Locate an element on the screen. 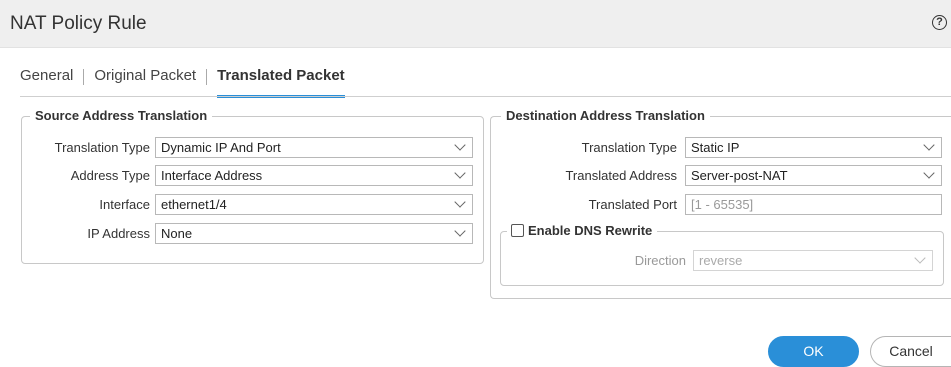 This screenshot has width=951, height=367. source-translation-type-label: Translation Type is located at coordinates (102, 147).